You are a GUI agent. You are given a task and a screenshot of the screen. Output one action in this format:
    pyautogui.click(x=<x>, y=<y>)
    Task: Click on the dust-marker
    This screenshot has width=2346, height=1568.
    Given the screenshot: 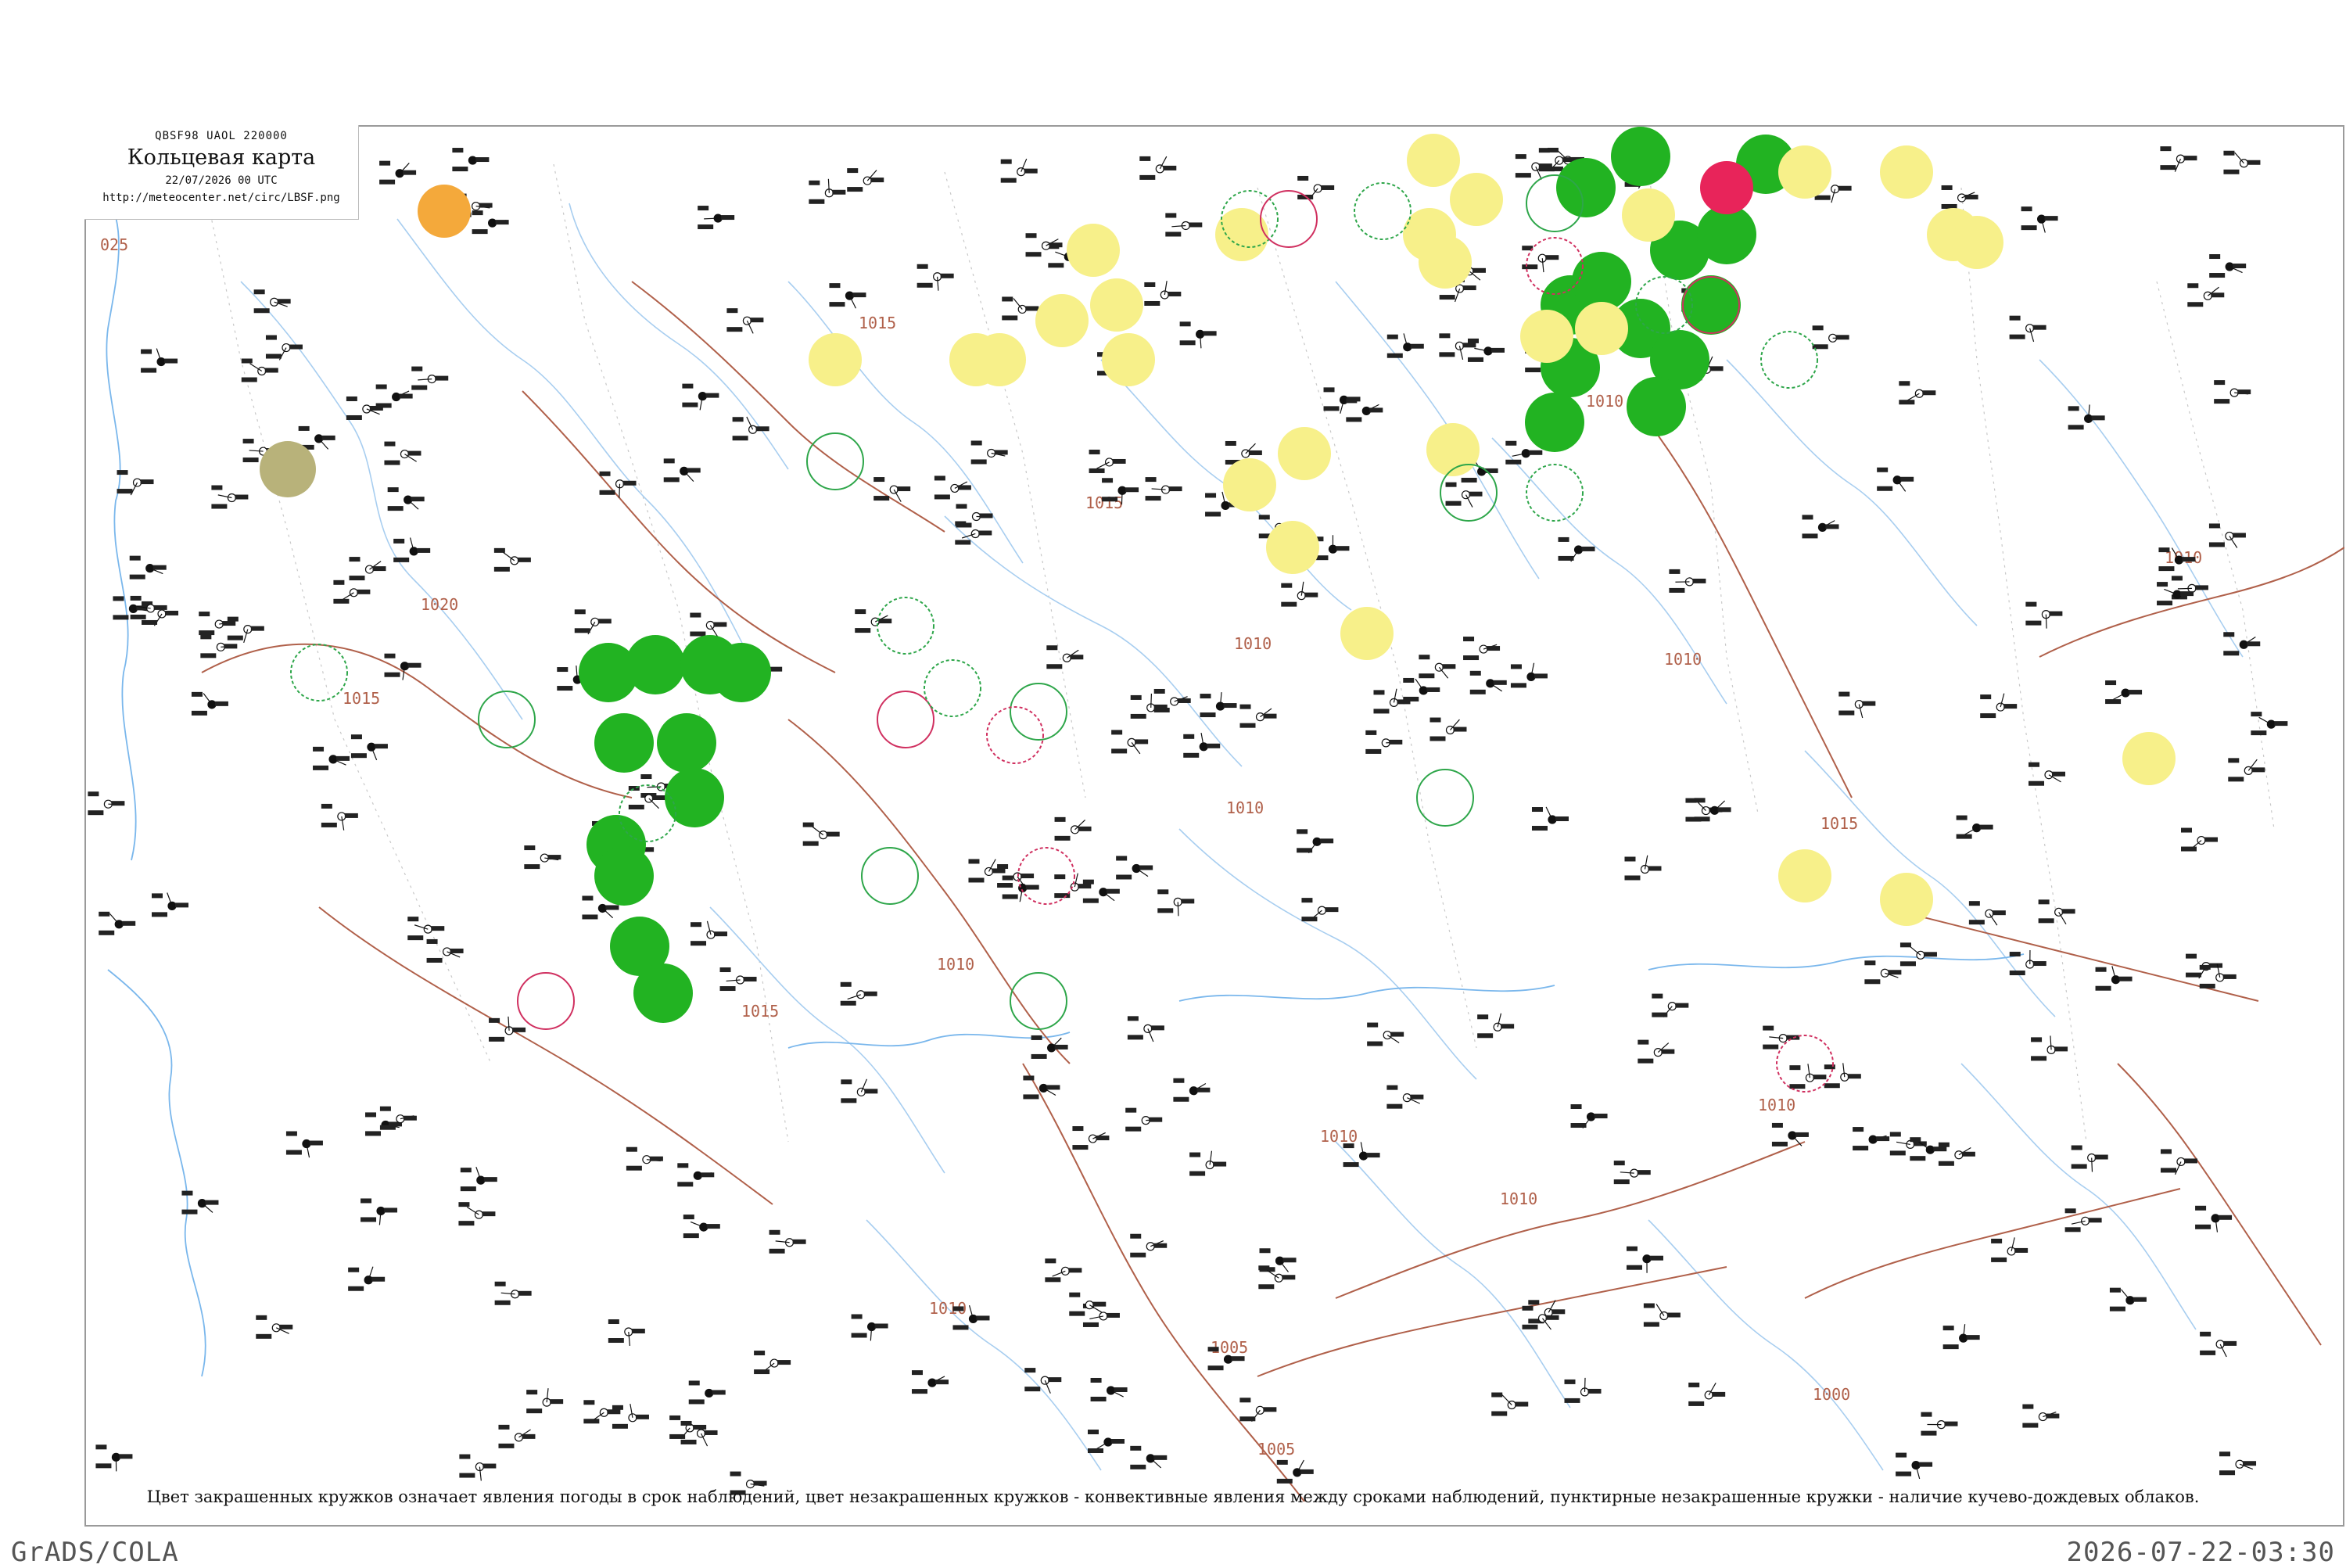 What is the action you would take?
    pyautogui.click(x=288, y=469)
    